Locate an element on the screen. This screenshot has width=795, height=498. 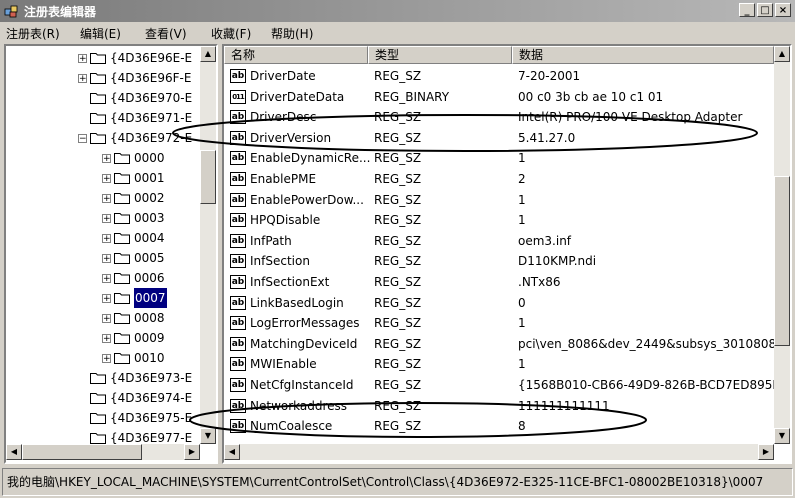
menu-help: 帮助(H) is located at coordinates (292, 33).